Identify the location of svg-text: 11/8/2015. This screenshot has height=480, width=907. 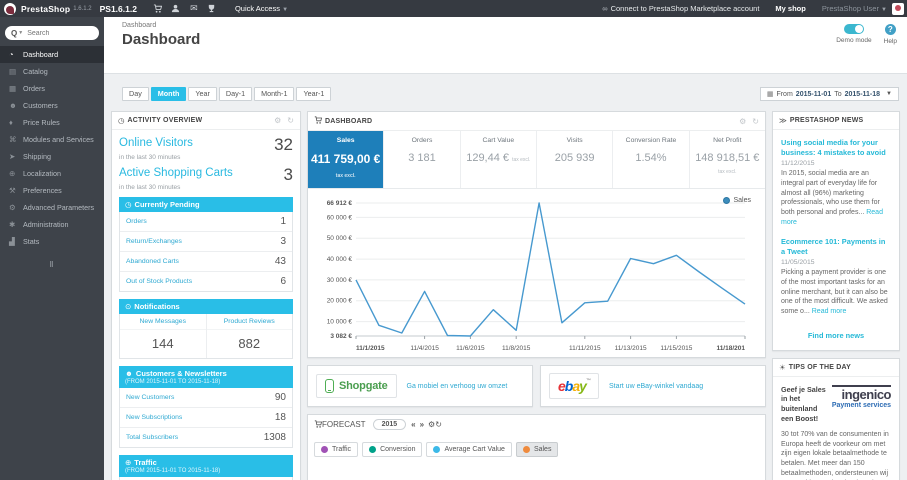
(516, 348).